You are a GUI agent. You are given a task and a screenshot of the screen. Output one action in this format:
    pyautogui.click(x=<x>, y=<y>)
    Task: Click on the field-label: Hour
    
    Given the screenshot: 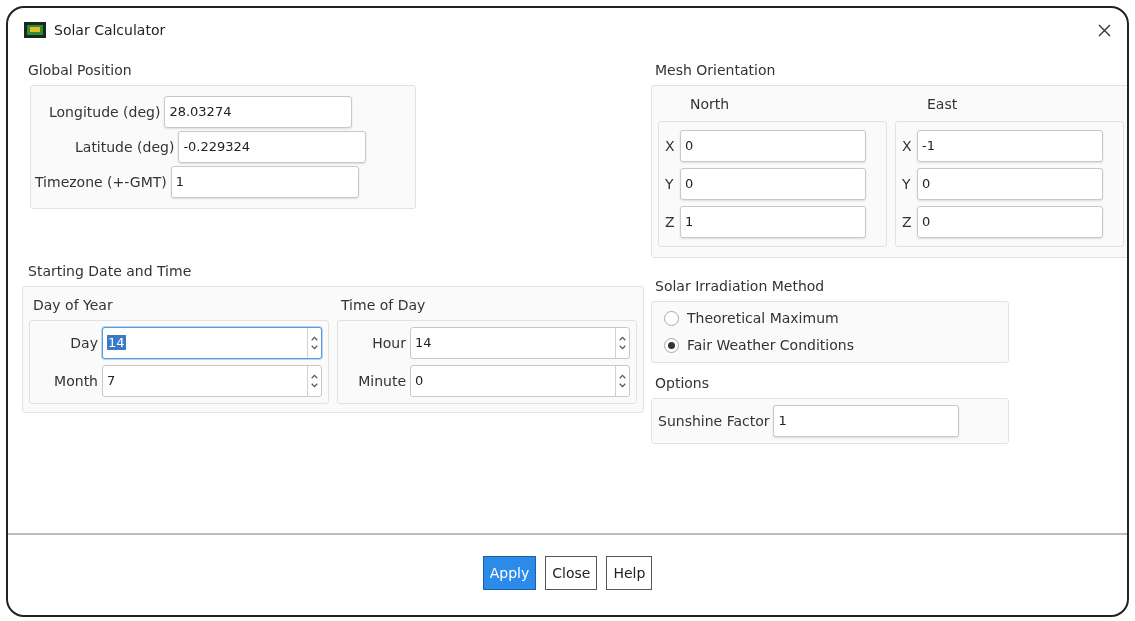 What is the action you would take?
    pyautogui.click(x=389, y=343)
    